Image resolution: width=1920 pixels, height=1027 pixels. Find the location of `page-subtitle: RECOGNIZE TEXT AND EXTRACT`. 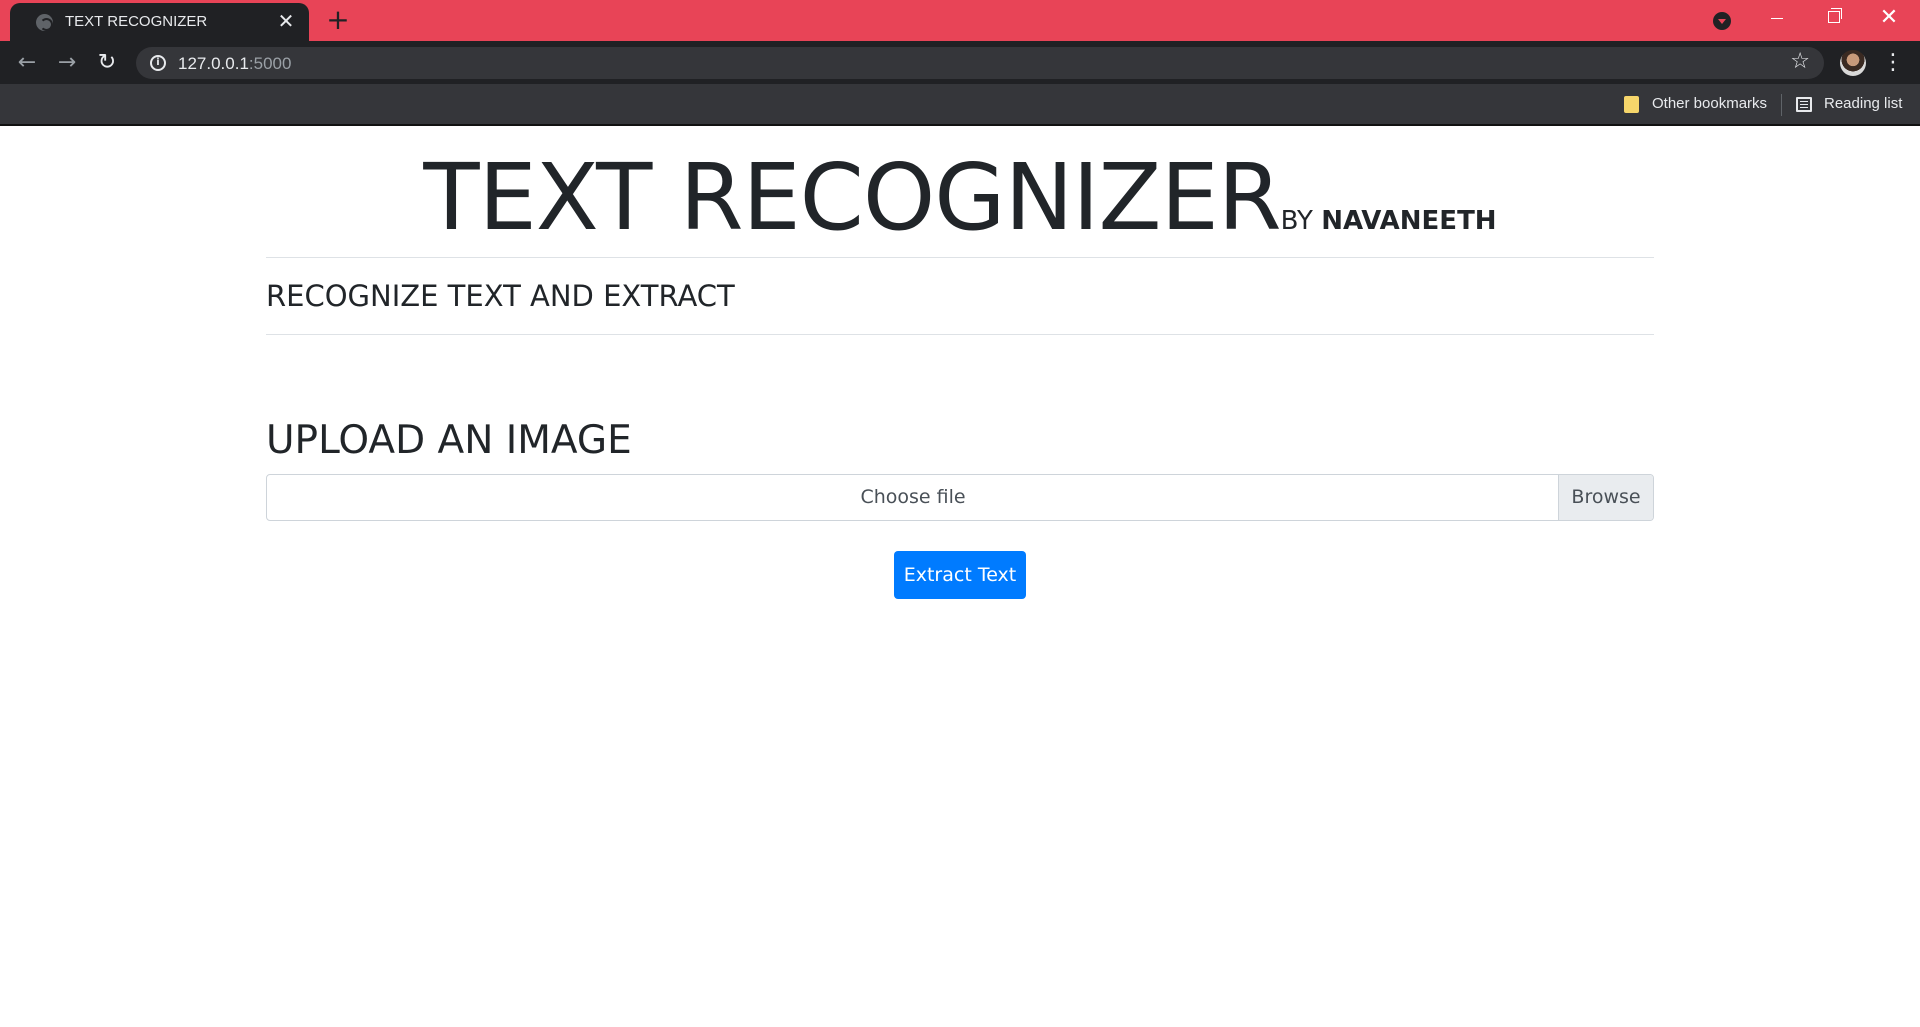

page-subtitle: RECOGNIZE TEXT AND EXTRACT is located at coordinates (500, 296).